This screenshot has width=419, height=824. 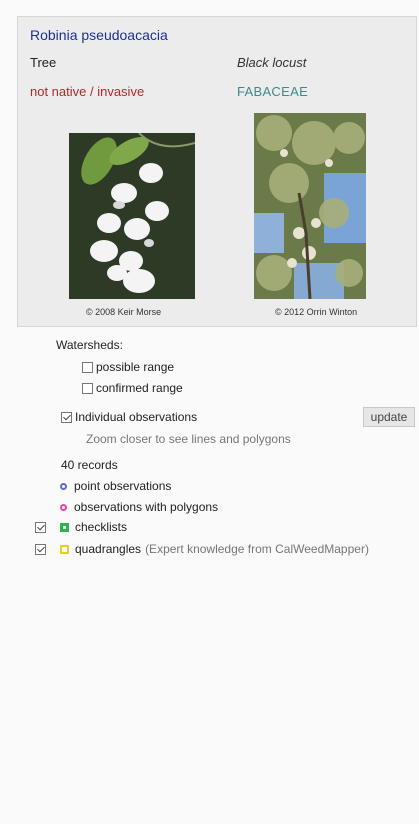 I want to click on legend-point-observations: point observations, so click(x=115, y=486).